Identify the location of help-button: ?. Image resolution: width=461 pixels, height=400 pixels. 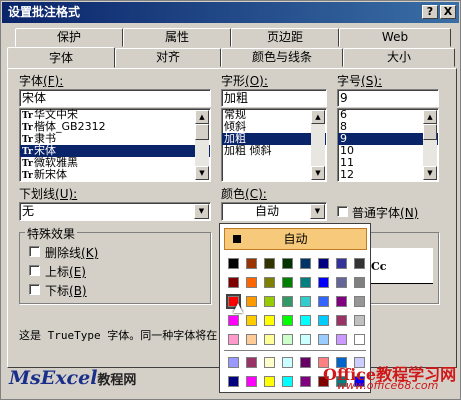
(430, 12).